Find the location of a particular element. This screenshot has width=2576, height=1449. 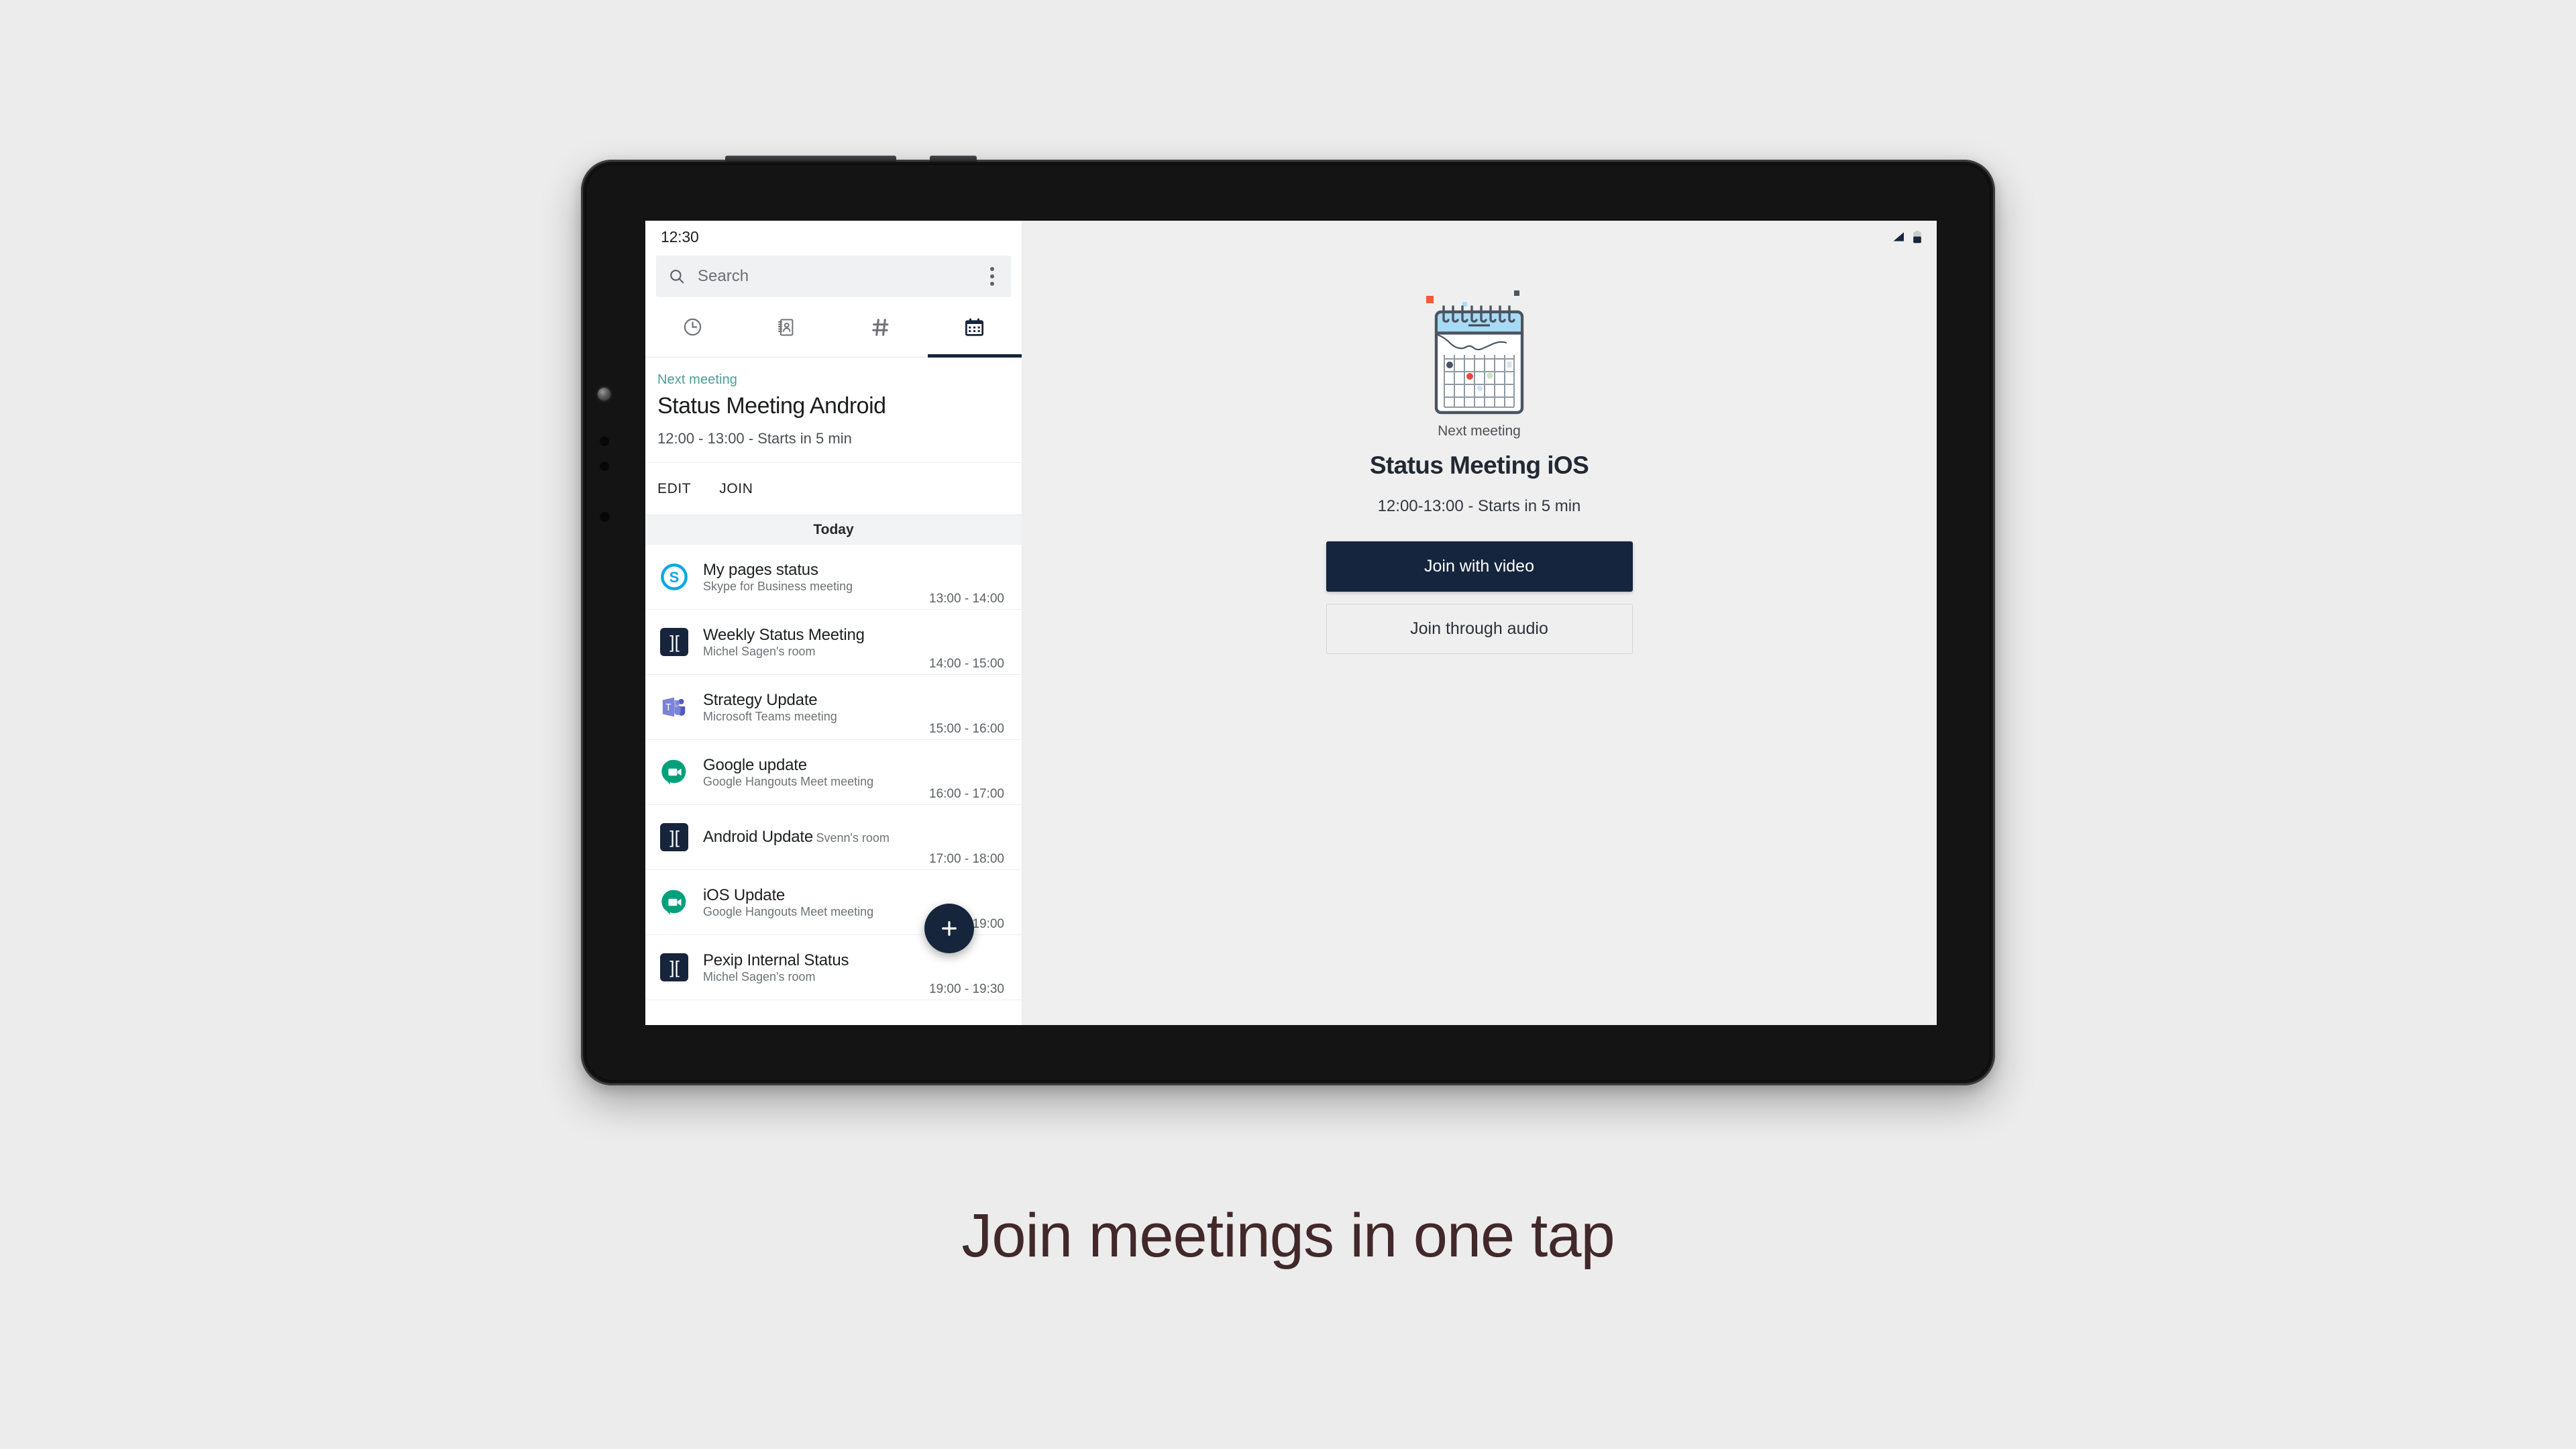

edit-button: EDIT is located at coordinates (674, 489).